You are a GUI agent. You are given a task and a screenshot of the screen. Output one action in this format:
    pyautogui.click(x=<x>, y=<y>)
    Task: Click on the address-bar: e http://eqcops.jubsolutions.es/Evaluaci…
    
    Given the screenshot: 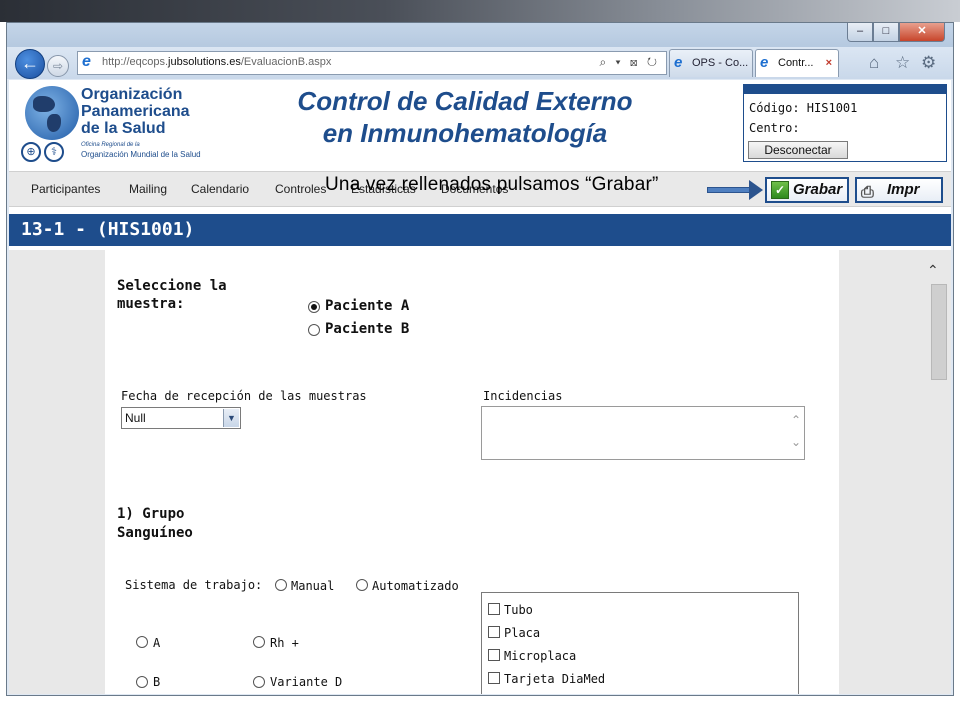 What is the action you would take?
    pyautogui.click(x=372, y=63)
    